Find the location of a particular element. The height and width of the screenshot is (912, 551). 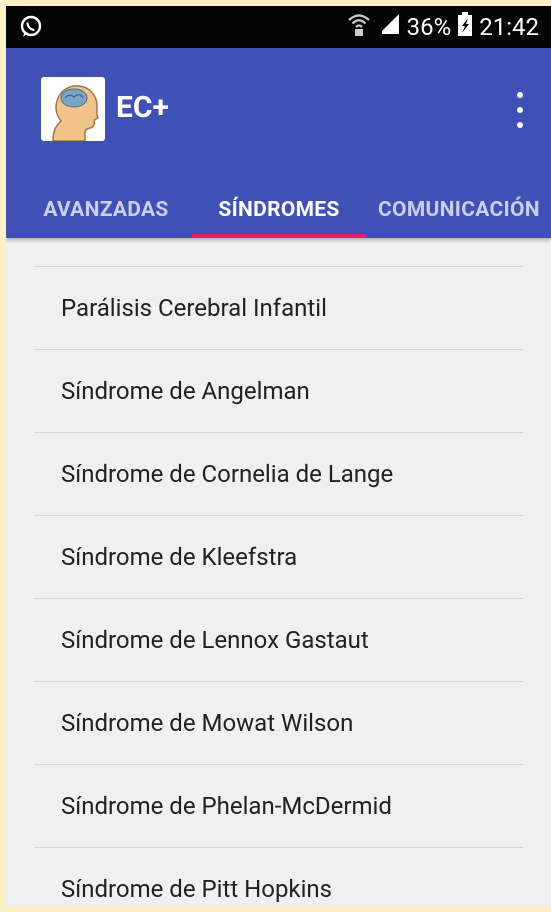

tab-bar: AVANZADAS SÍNDROMES COMUNICACIÓN is located at coordinates (278, 209).